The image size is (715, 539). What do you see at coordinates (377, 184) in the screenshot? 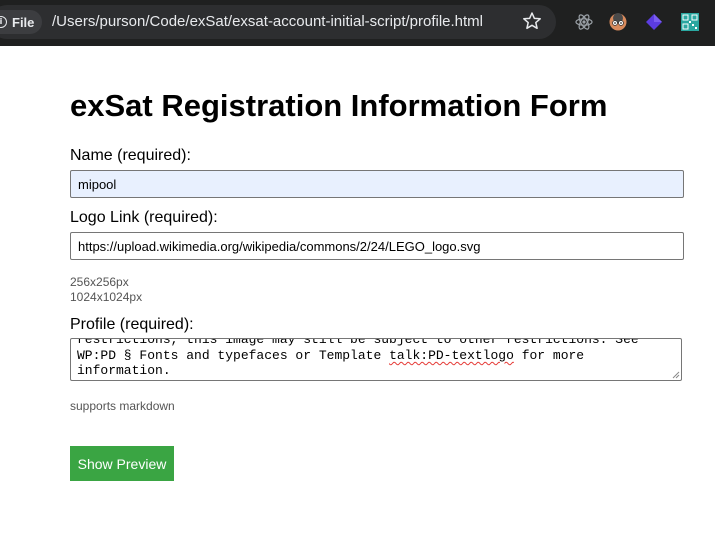
I see `name-input` at bounding box center [377, 184].